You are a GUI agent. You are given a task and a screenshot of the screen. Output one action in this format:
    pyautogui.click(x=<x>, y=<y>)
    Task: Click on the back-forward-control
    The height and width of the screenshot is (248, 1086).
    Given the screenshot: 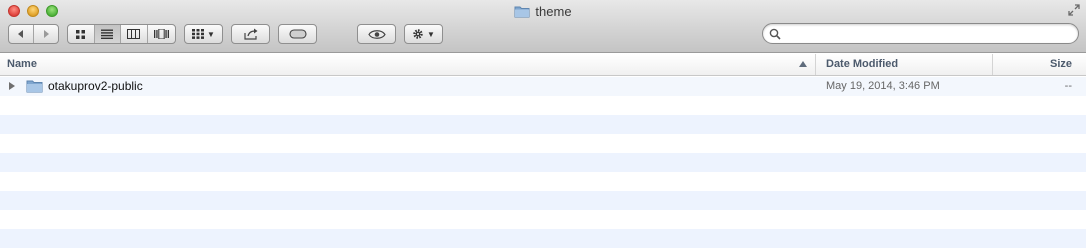 What is the action you would take?
    pyautogui.click(x=33, y=34)
    